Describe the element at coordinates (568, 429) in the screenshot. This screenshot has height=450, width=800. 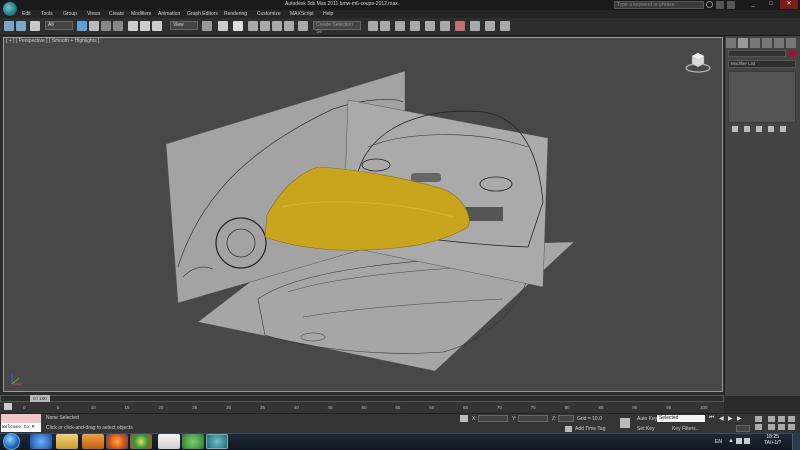
I see `time-tag-icon` at that location.